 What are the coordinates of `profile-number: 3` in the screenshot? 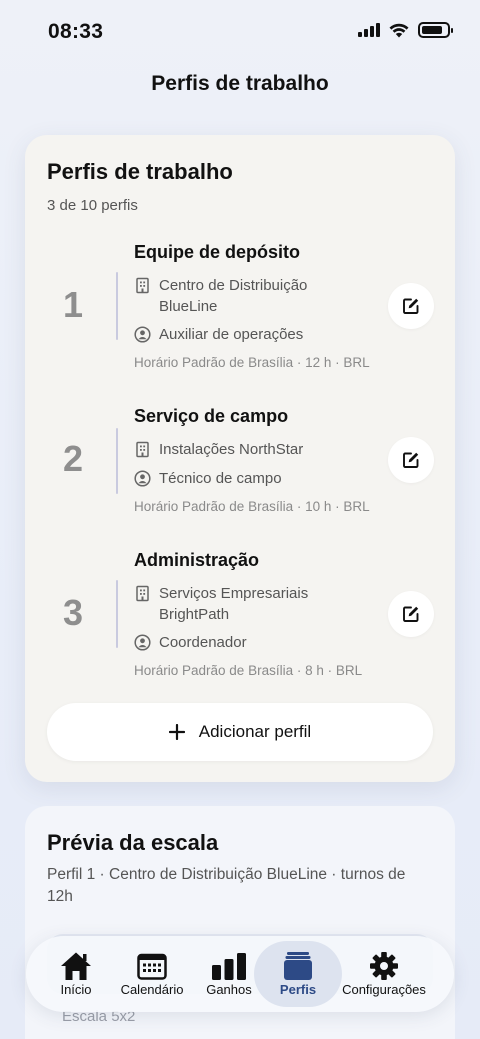 It's located at (73, 612).